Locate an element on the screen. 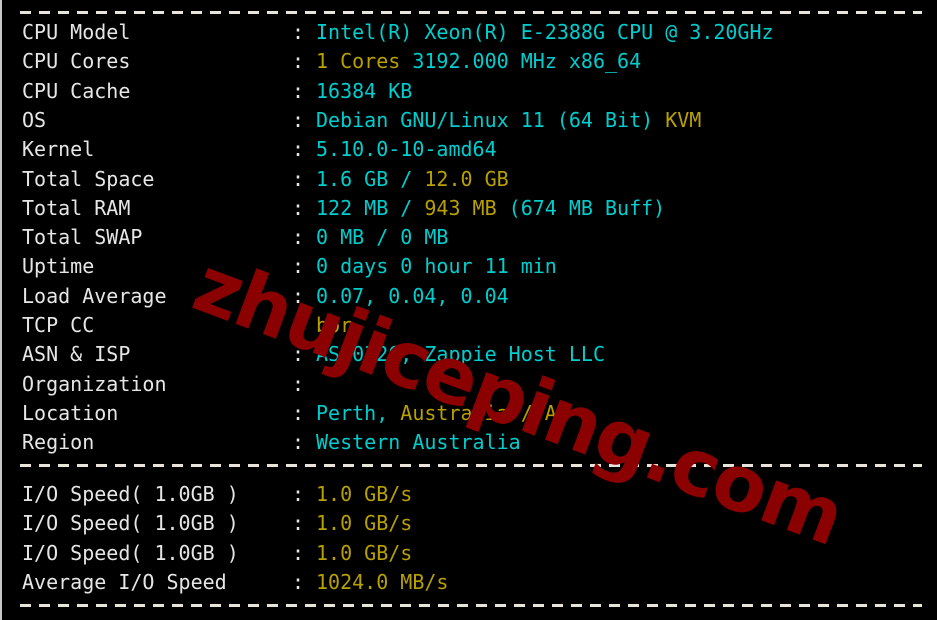 This screenshot has width=937, height=620. system-info-value-part: Perth, is located at coordinates (352, 412).